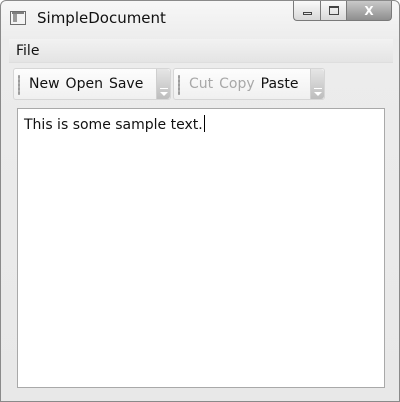 The height and width of the screenshot is (402, 400). I want to click on paste-button: Paste, so click(280, 84).